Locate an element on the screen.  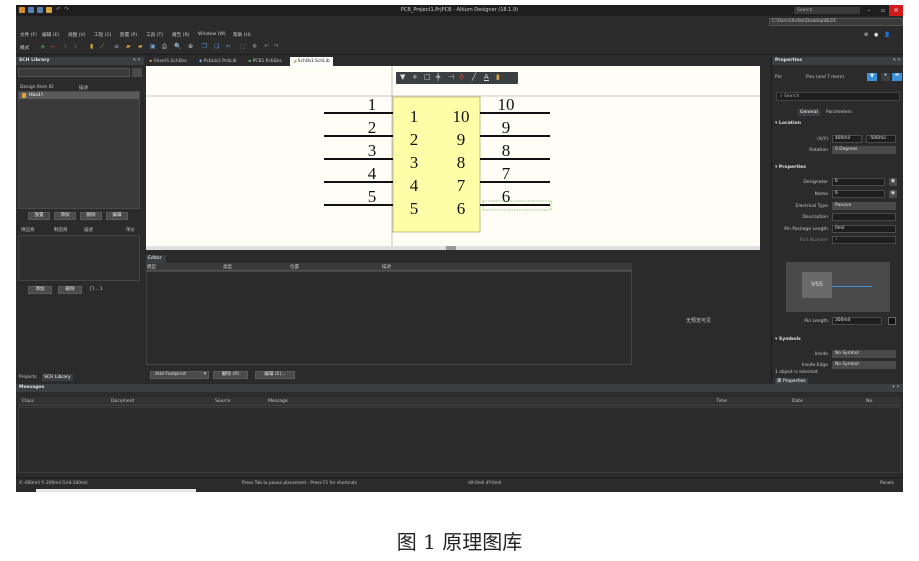
close-button: ✕ is located at coordinates (896, 10).